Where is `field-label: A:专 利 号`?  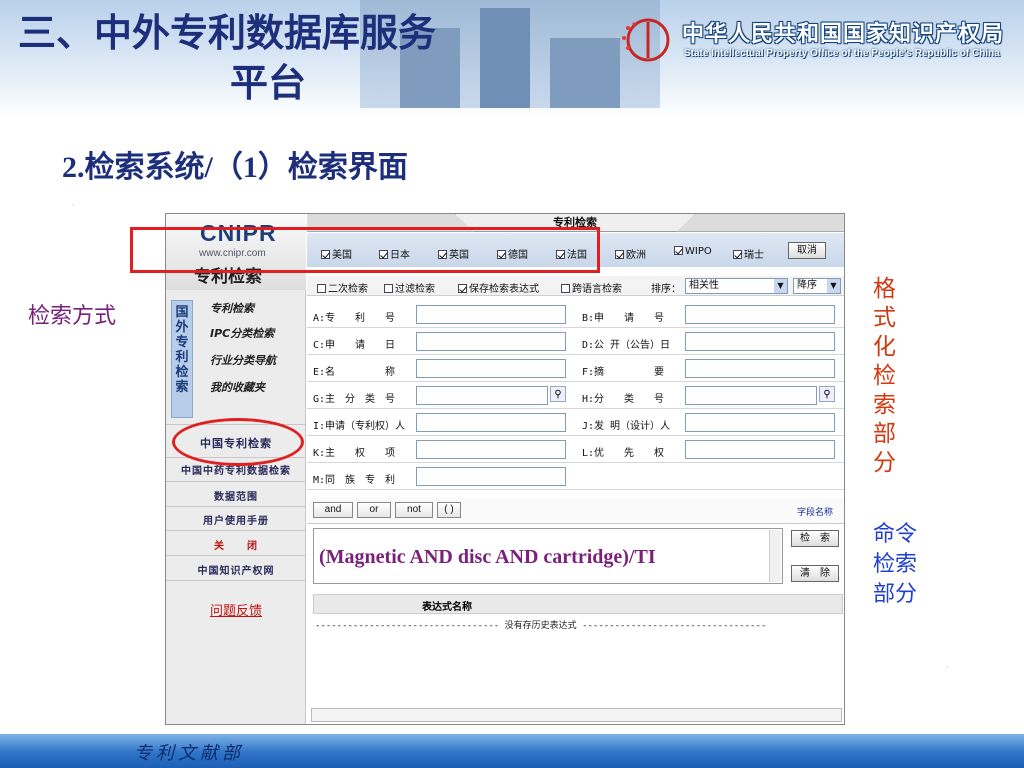
field-label: A:专 利 号 is located at coordinates (354, 318).